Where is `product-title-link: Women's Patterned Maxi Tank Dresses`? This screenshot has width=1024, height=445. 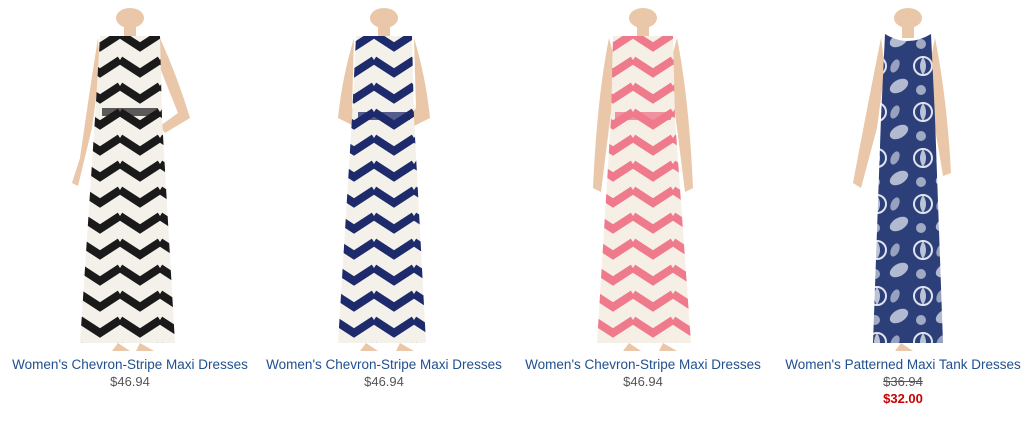 product-title-link: Women's Patterned Maxi Tank Dresses is located at coordinates (898, 364).